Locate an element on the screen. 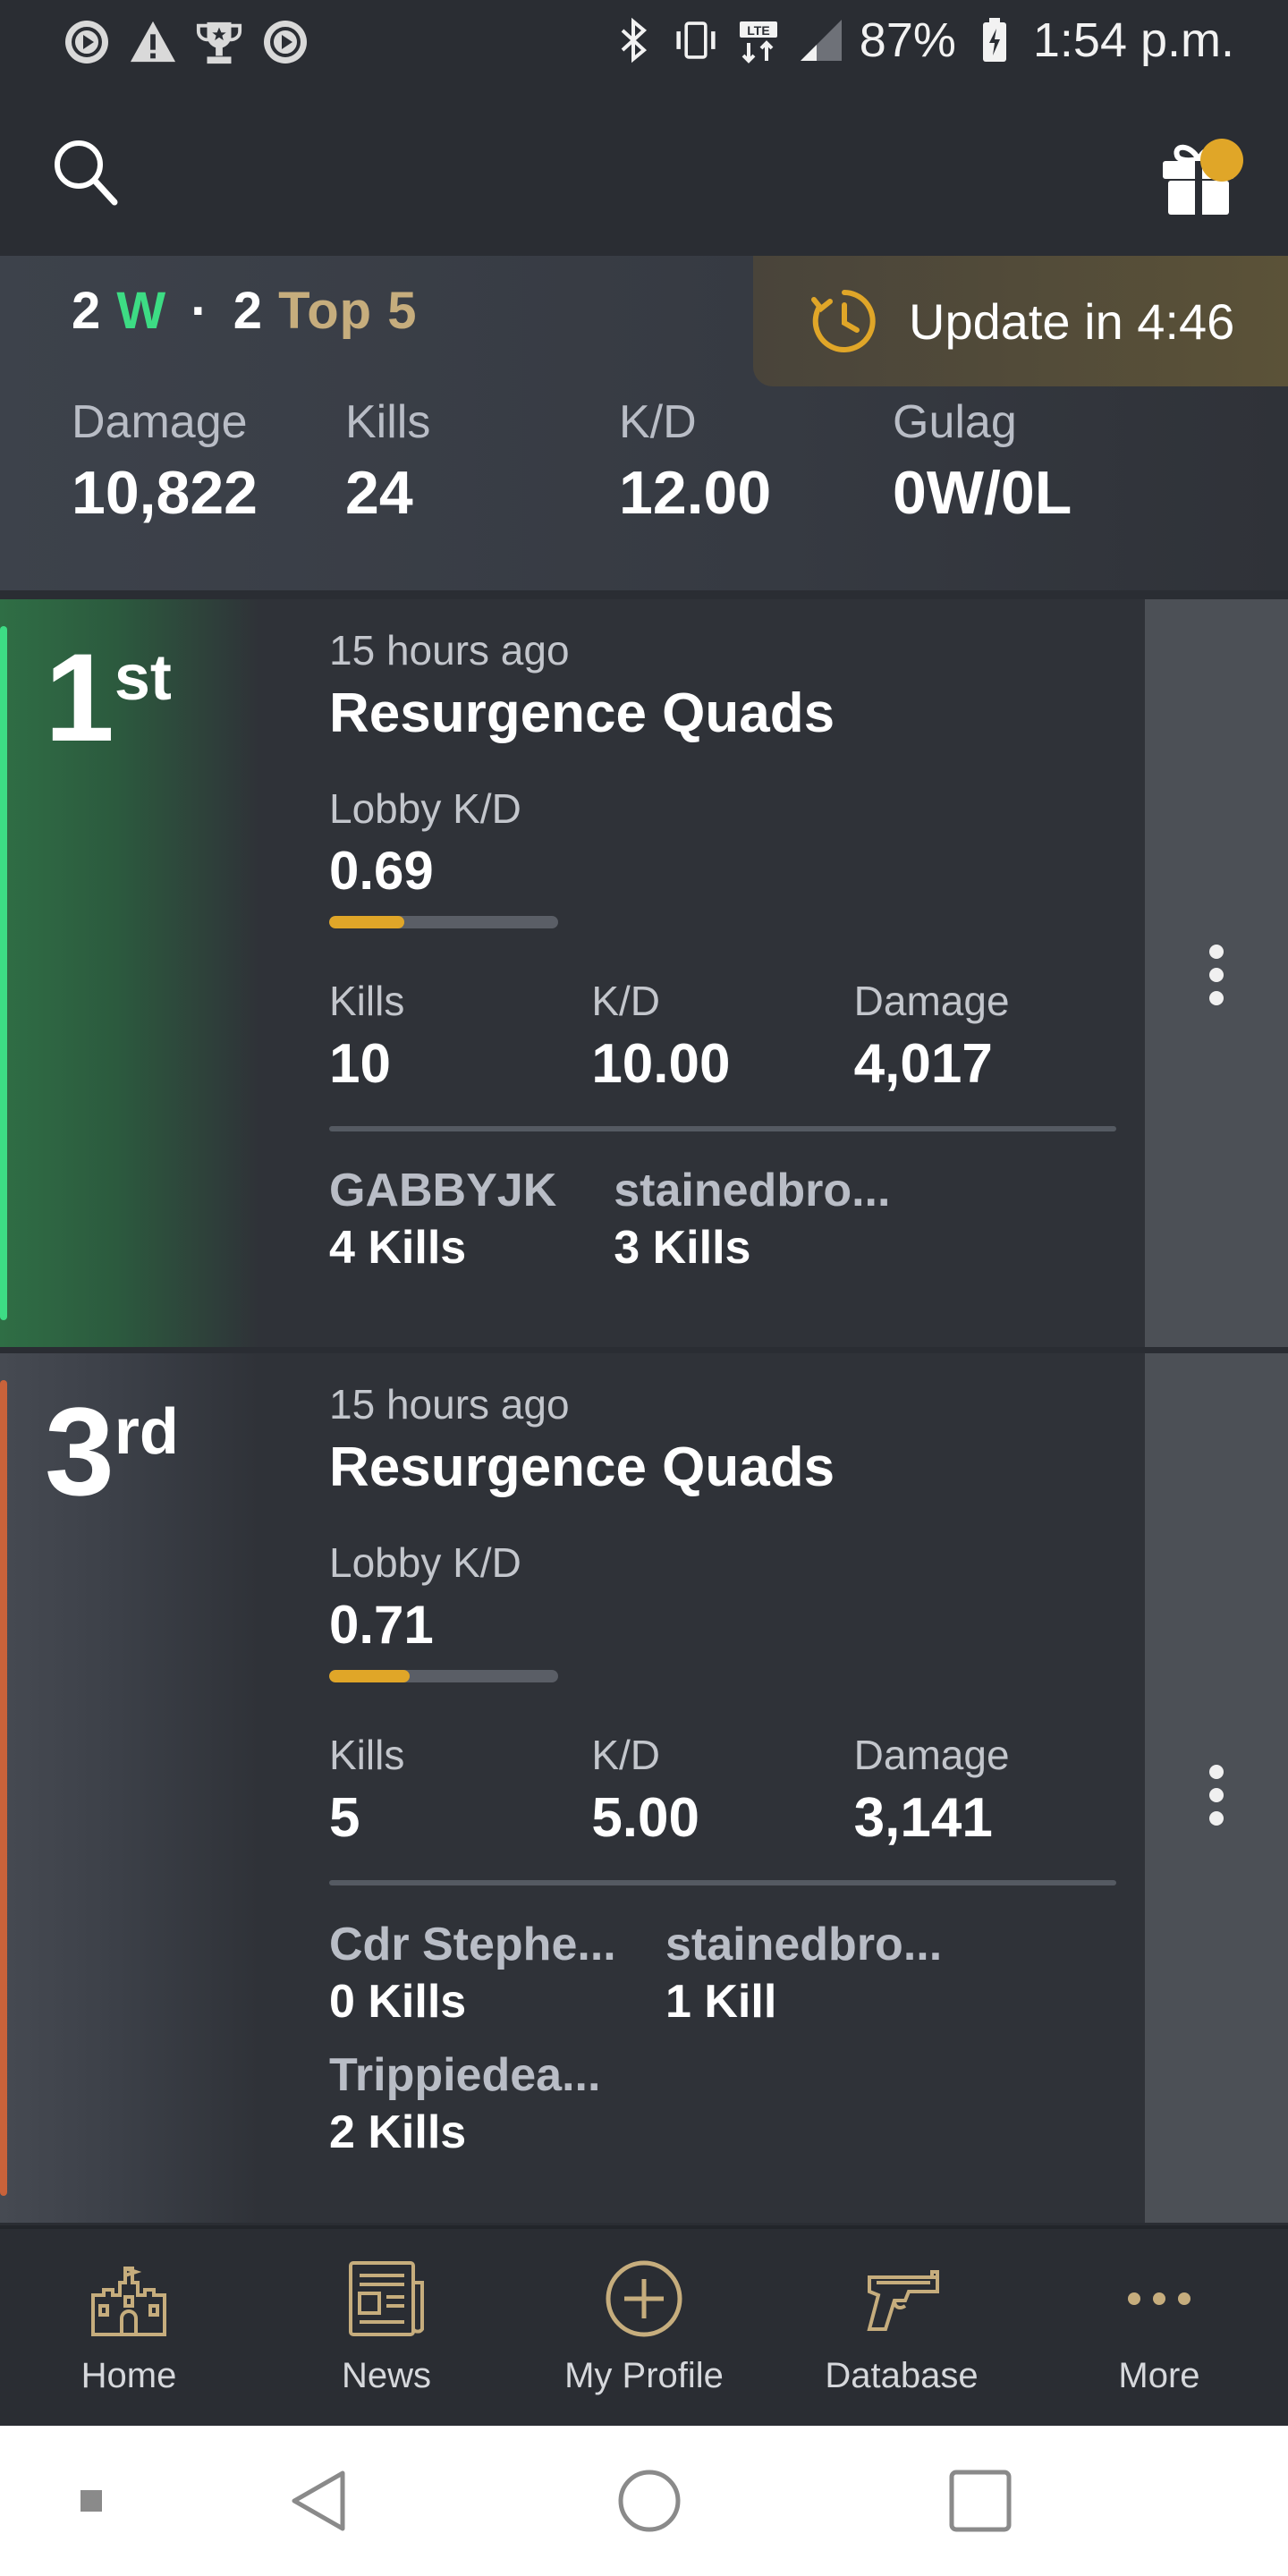  lobby-kd-value: 0.69 is located at coordinates (381, 871).